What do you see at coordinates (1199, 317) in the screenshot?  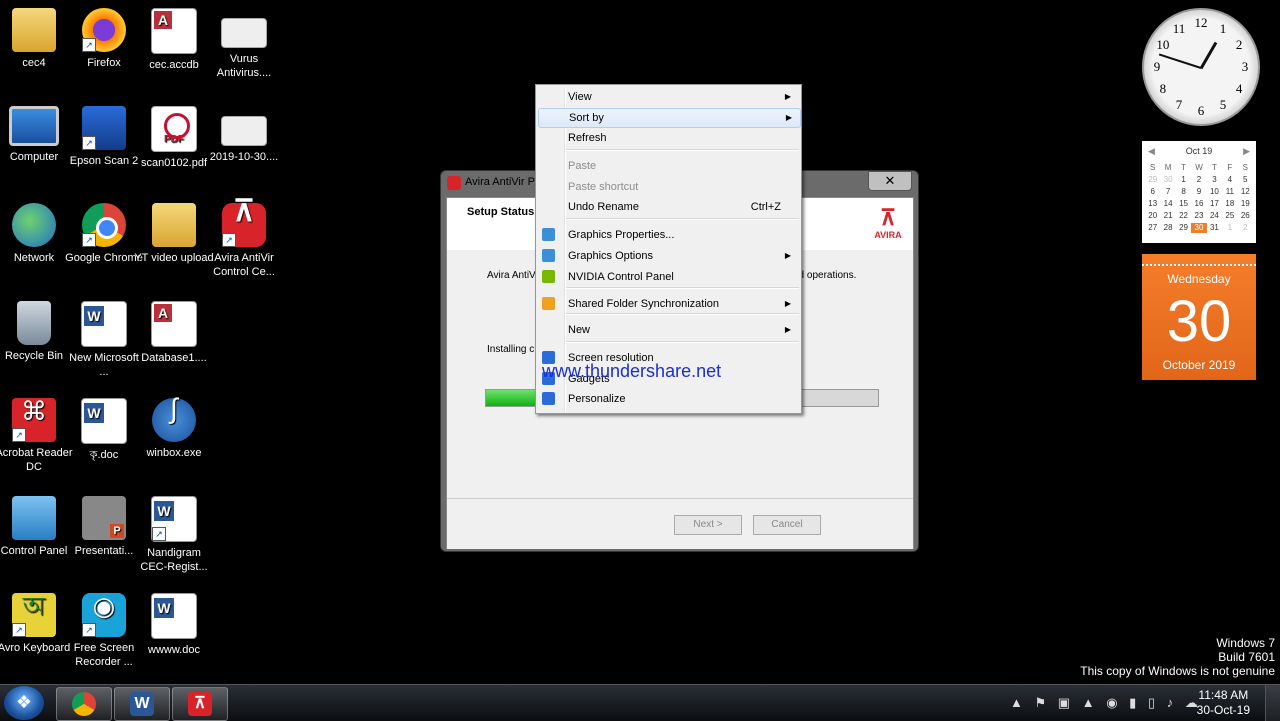 I see `date-gadget: Wednesday 30 October 2019` at bounding box center [1199, 317].